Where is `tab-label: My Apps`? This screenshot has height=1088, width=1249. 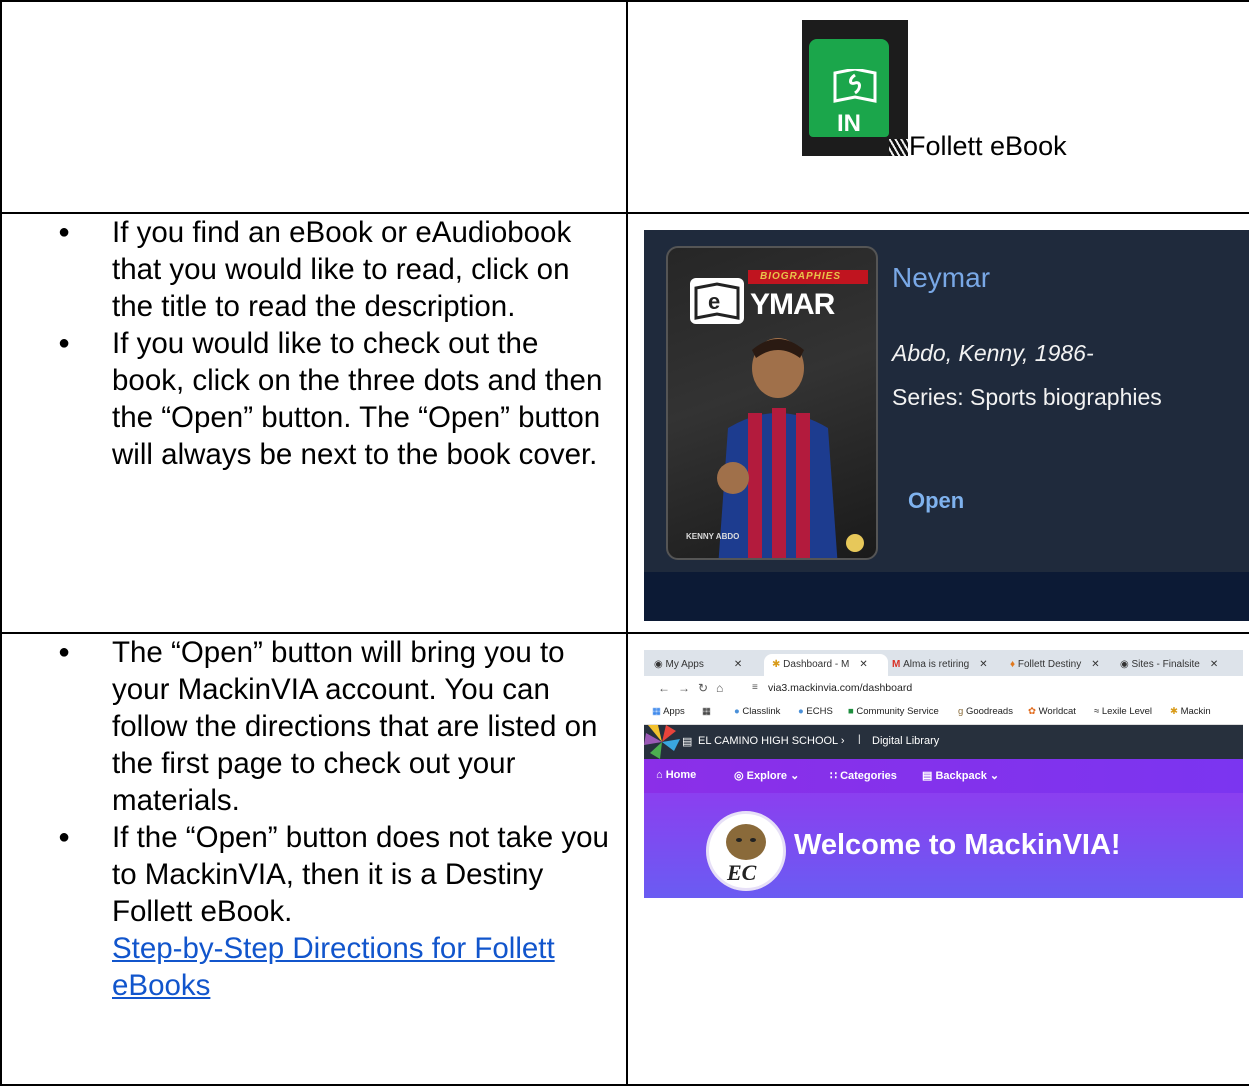 tab-label: My Apps is located at coordinates (684, 664).